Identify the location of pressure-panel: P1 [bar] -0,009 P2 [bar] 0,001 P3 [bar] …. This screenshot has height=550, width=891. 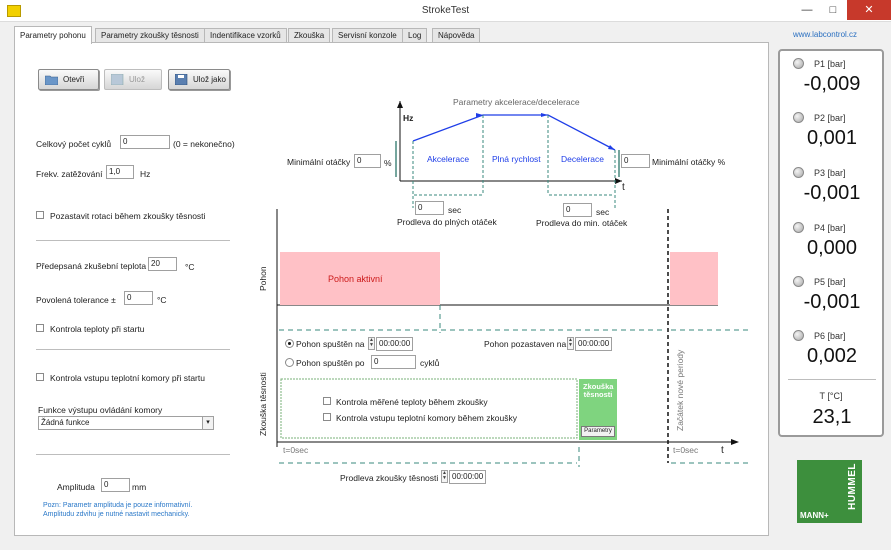
(831, 243).